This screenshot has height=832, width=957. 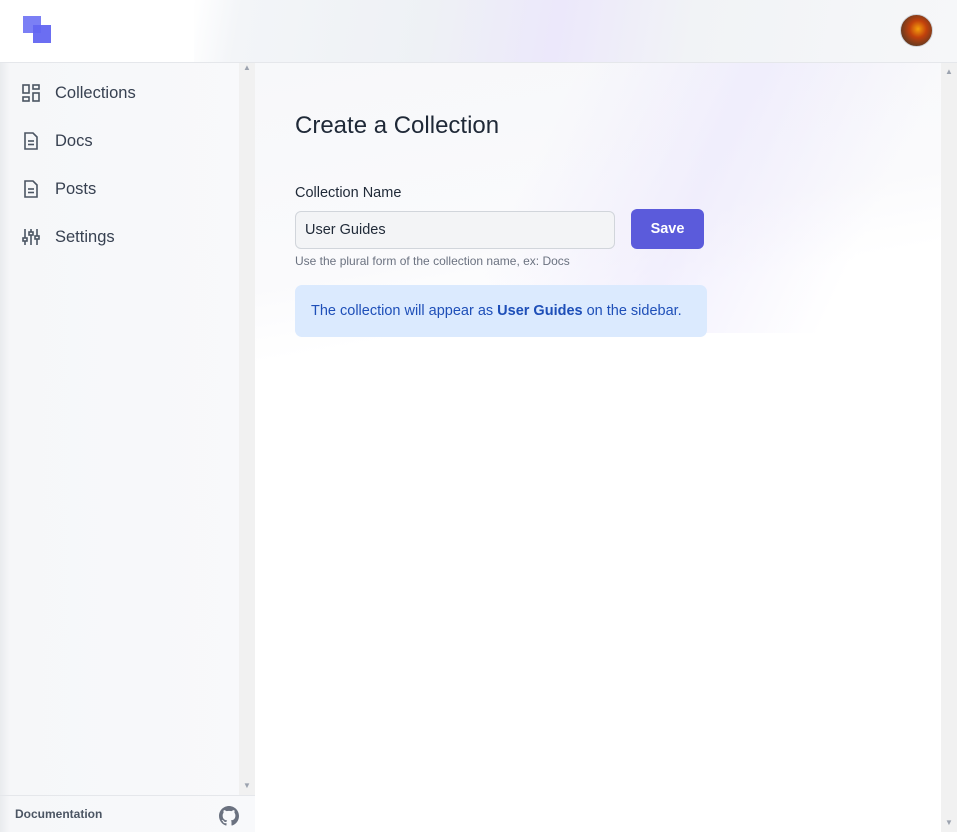 I want to click on info-highlight: User Guides, so click(x=540, y=311).